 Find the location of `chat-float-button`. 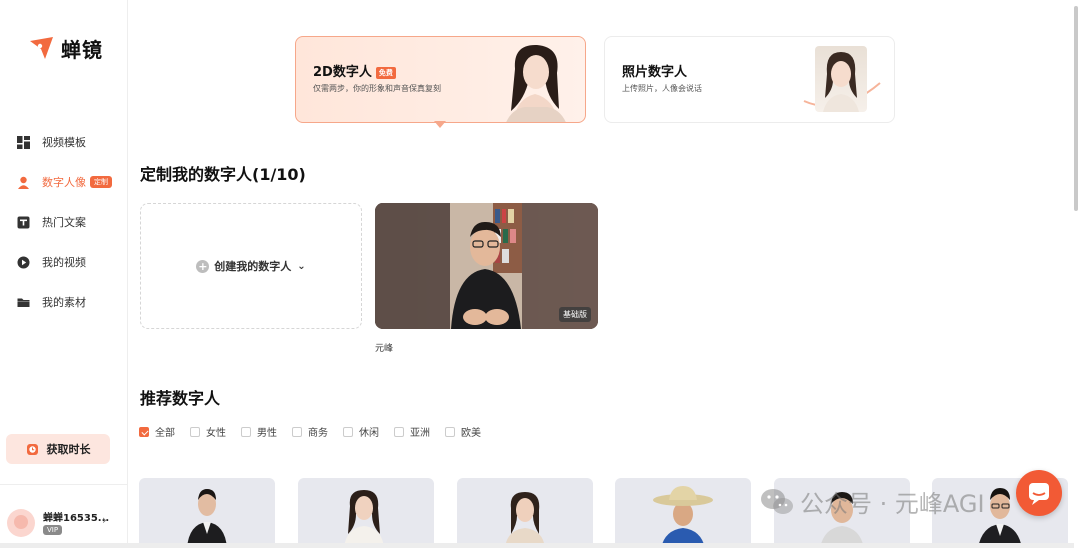

chat-float-button is located at coordinates (1039, 493).